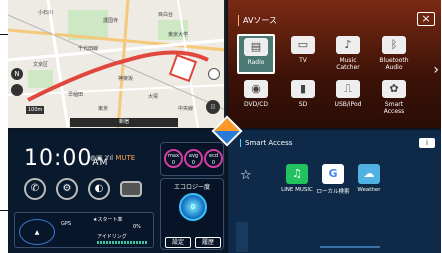  I want to click on page-indicator, so click(350, 247).